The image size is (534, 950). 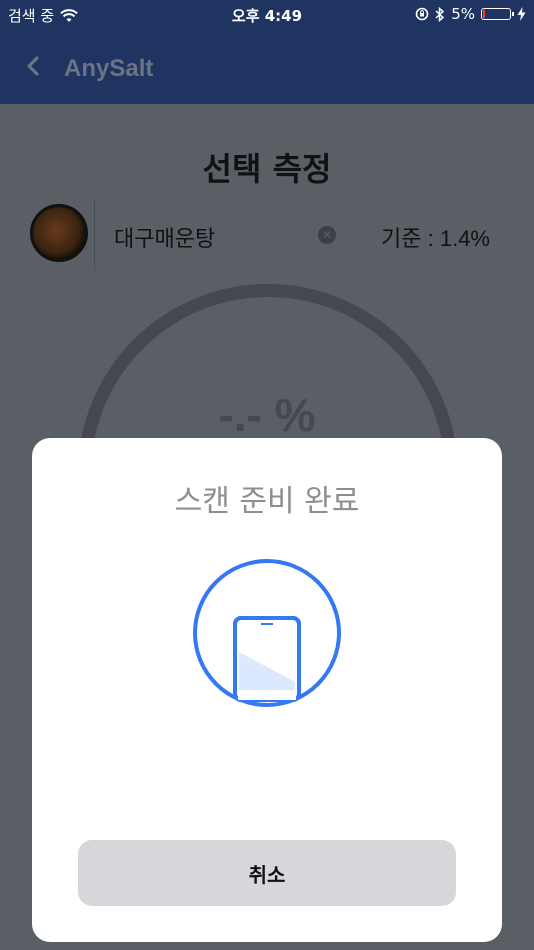 What do you see at coordinates (109, 68) in the screenshot?
I see `app-title: AnySalt` at bounding box center [109, 68].